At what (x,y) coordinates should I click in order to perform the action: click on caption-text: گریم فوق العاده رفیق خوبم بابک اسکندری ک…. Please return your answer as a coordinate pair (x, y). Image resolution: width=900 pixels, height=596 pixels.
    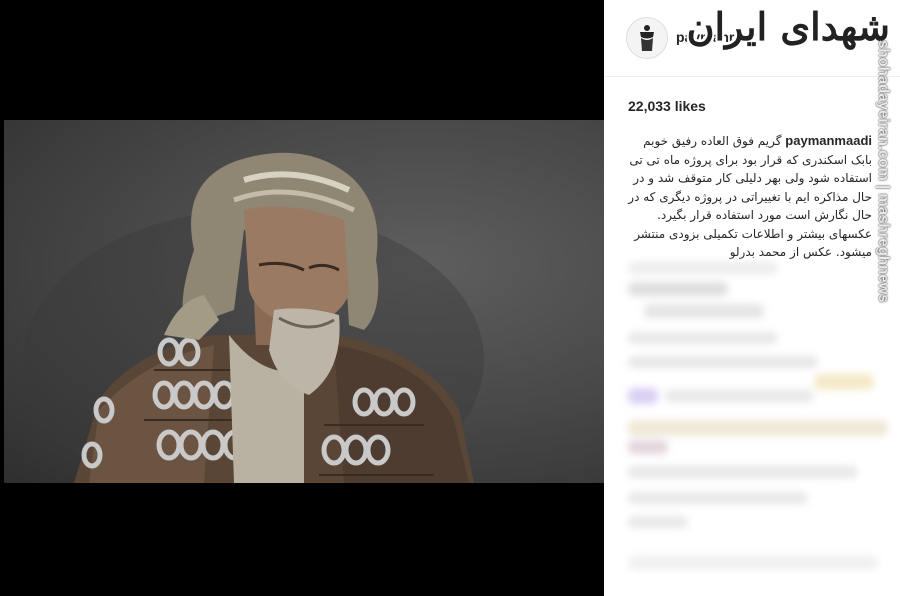
    Looking at the image, I should click on (750, 196).